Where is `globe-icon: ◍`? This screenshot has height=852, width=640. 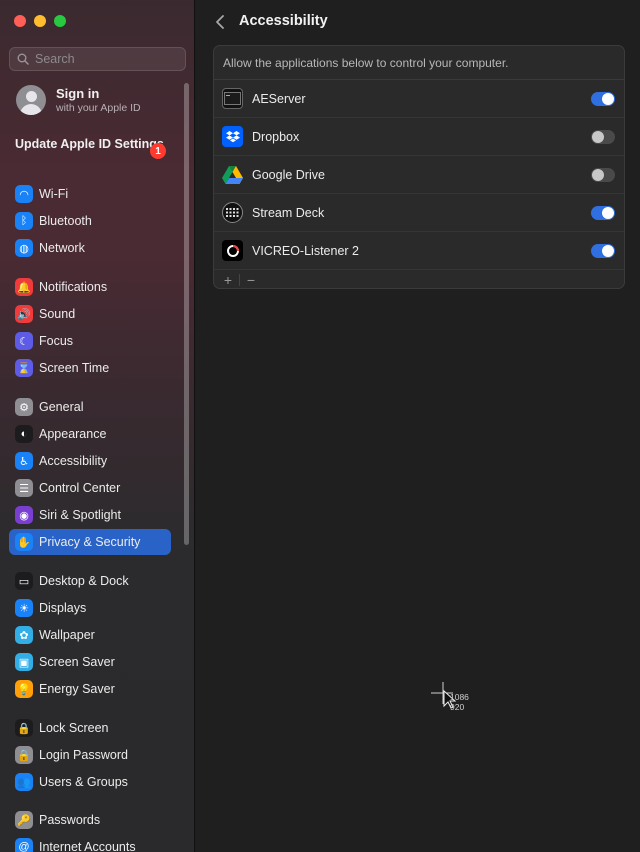 globe-icon: ◍ is located at coordinates (24, 248).